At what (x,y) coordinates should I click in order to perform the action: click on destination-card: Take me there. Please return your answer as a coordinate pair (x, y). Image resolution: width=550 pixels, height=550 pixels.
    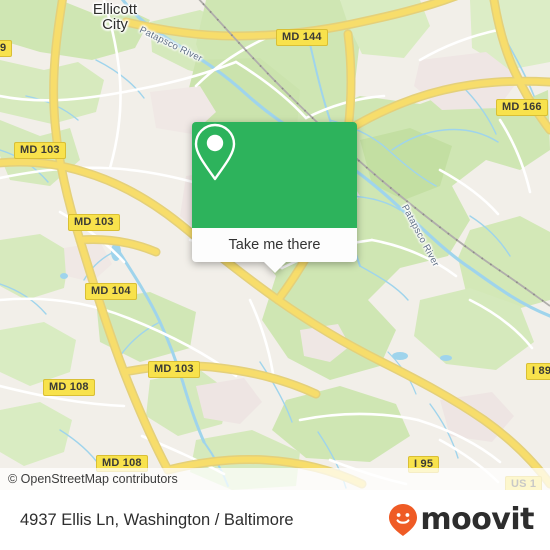
    Looking at the image, I should click on (274, 197).